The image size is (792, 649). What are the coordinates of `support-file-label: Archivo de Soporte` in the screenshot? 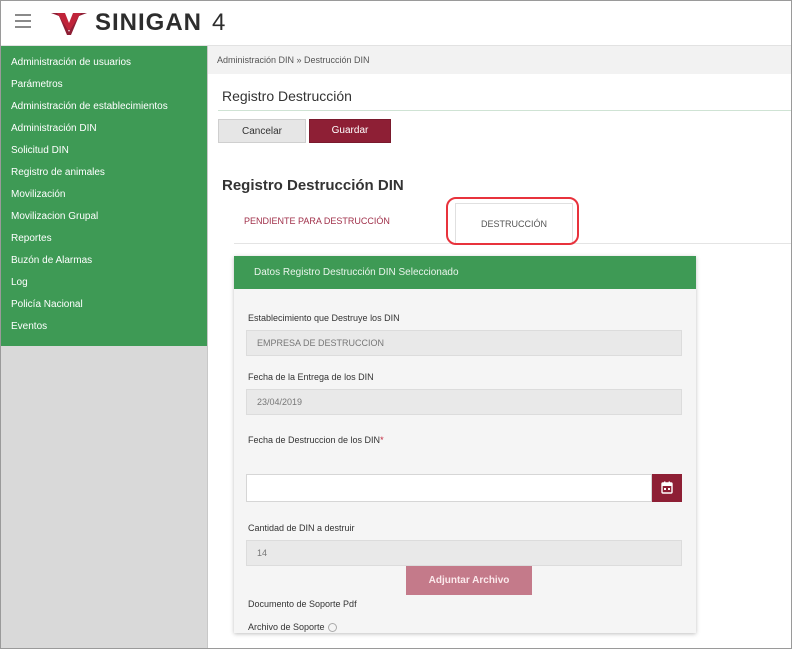 It's located at (292, 627).